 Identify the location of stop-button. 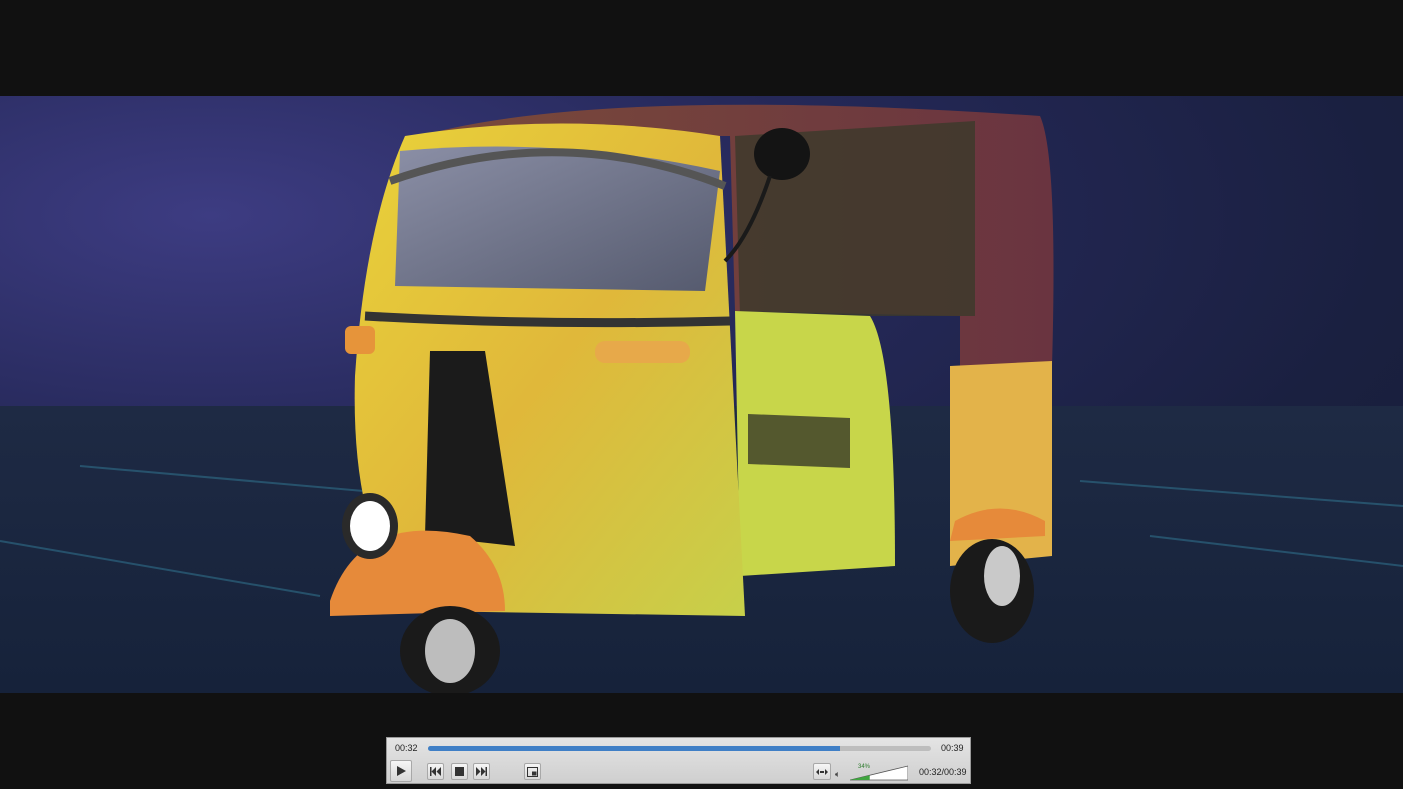
(459, 771).